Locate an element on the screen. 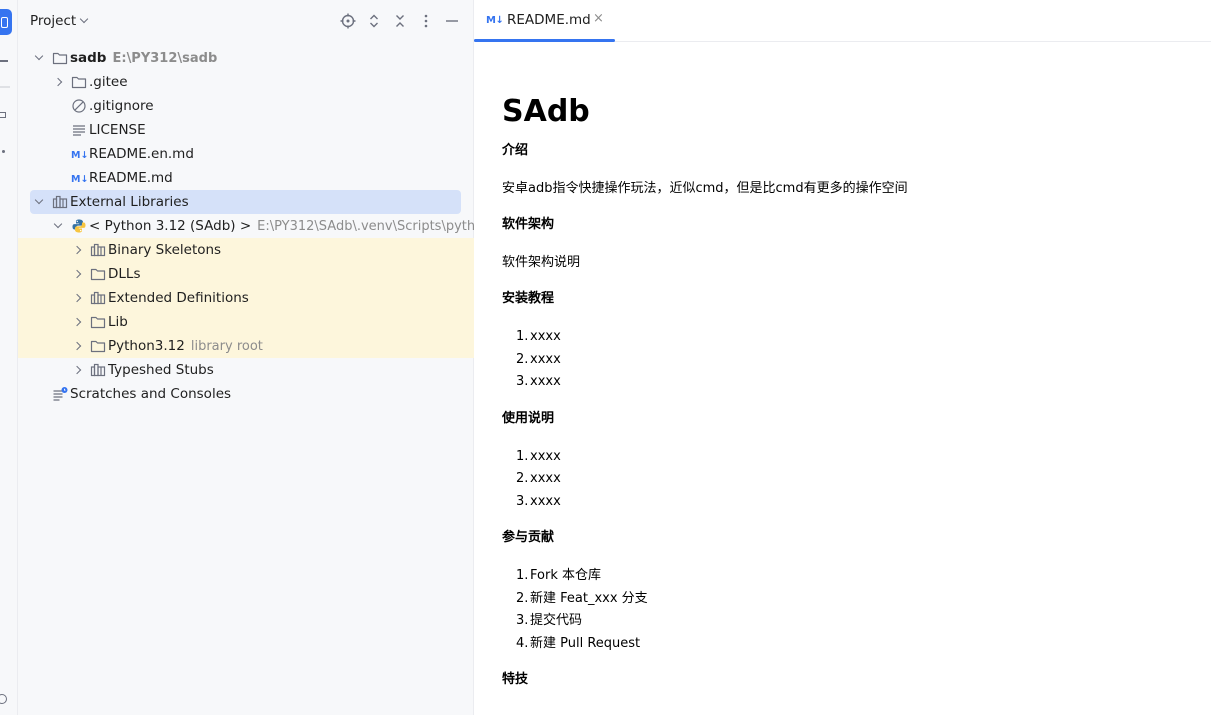 This screenshot has height=715, width=1211. expand-all-icon is located at coordinates (374, 21).